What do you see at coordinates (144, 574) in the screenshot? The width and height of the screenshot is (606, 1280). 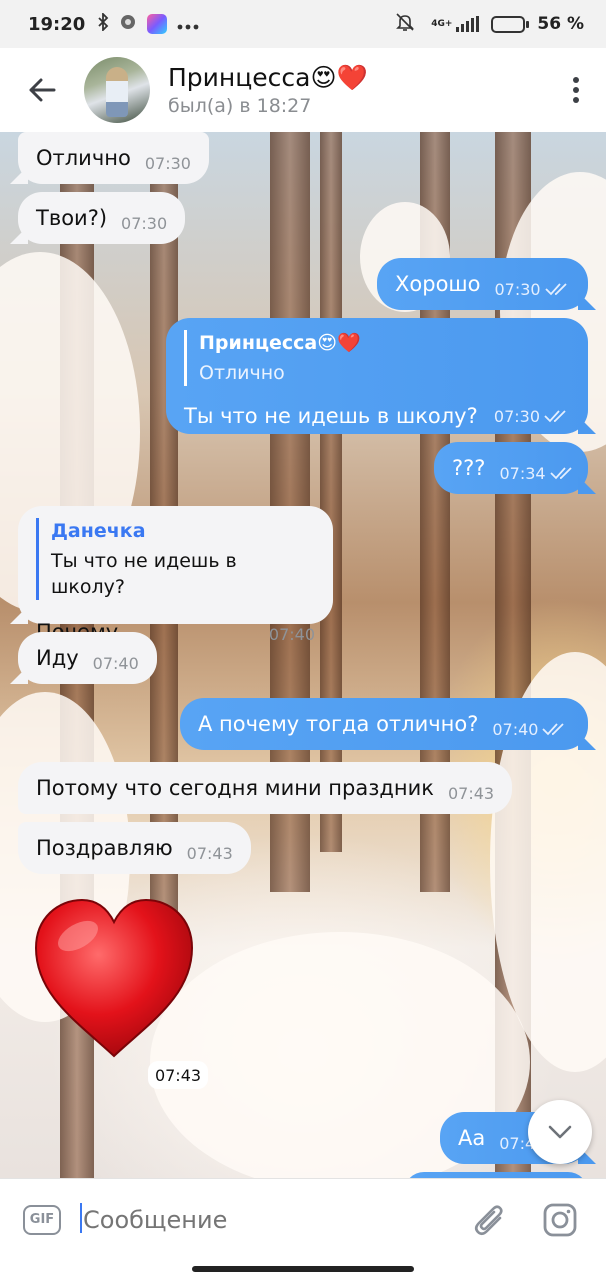 I see `quote-text: Ты что не идешь в школу?` at bounding box center [144, 574].